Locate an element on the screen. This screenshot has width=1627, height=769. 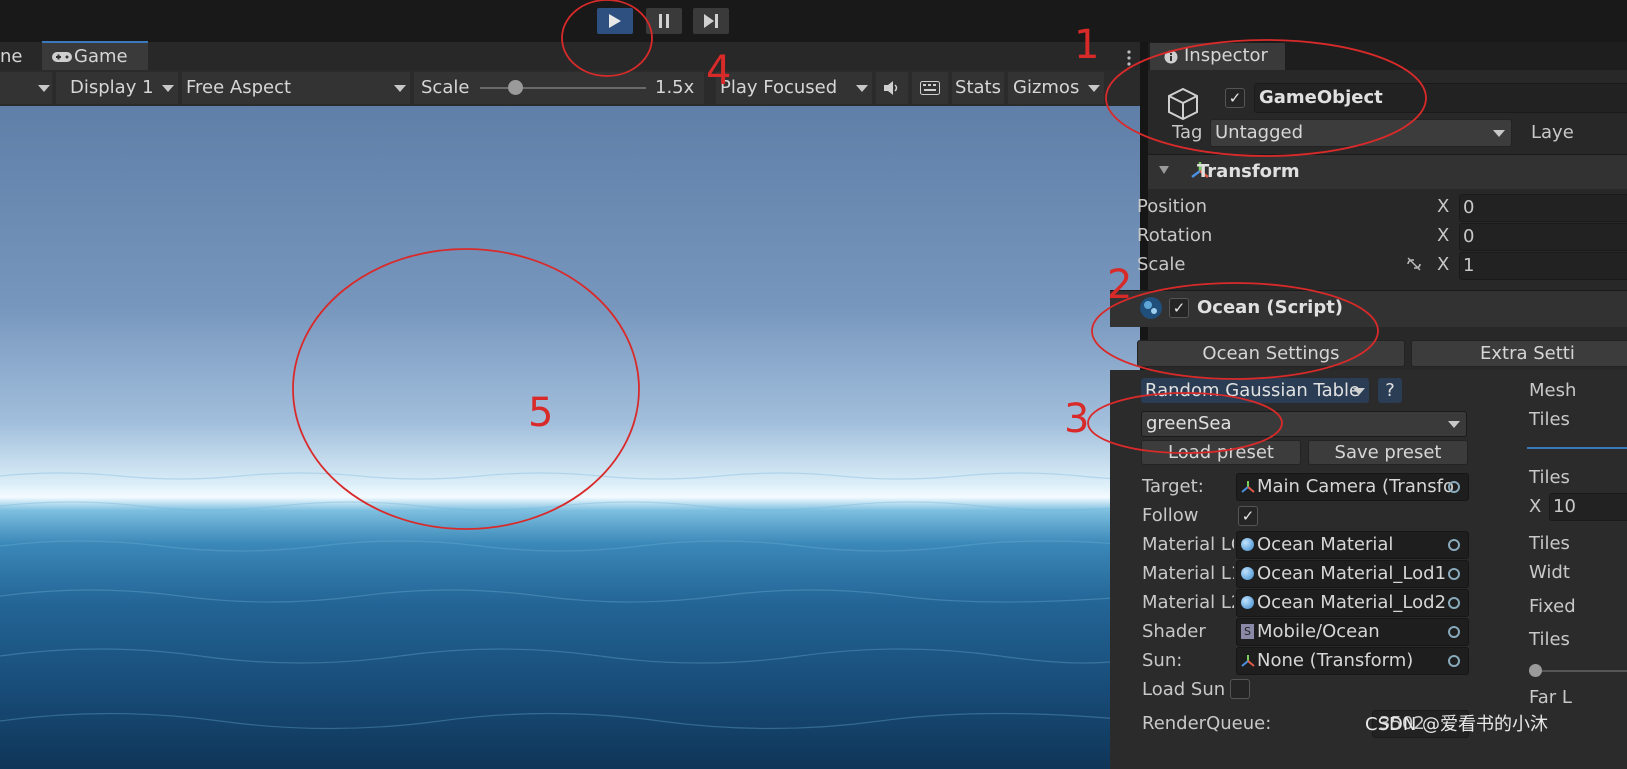
keyboard-icon is located at coordinates (930, 88).